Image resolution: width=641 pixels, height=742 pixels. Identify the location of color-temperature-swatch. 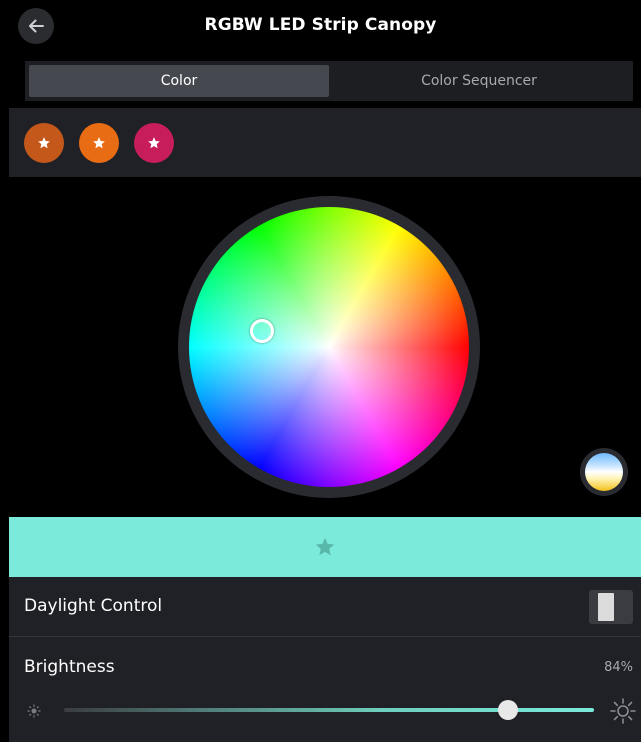
(604, 472).